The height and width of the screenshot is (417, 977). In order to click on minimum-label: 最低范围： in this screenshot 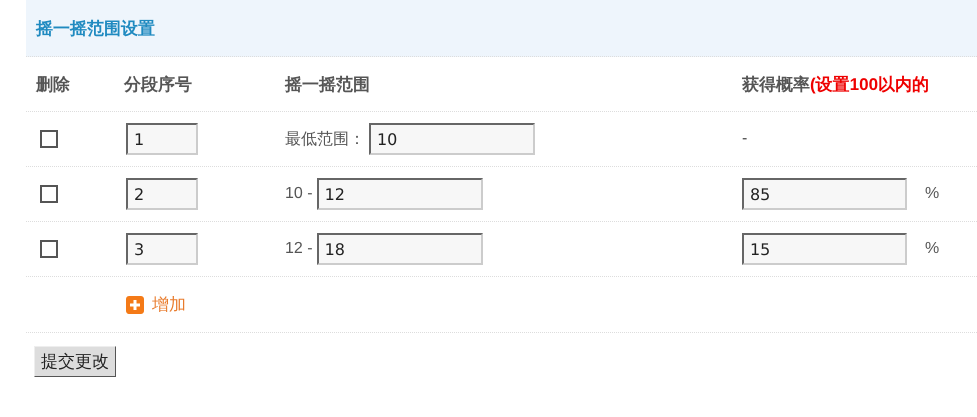, I will do `click(325, 140)`.